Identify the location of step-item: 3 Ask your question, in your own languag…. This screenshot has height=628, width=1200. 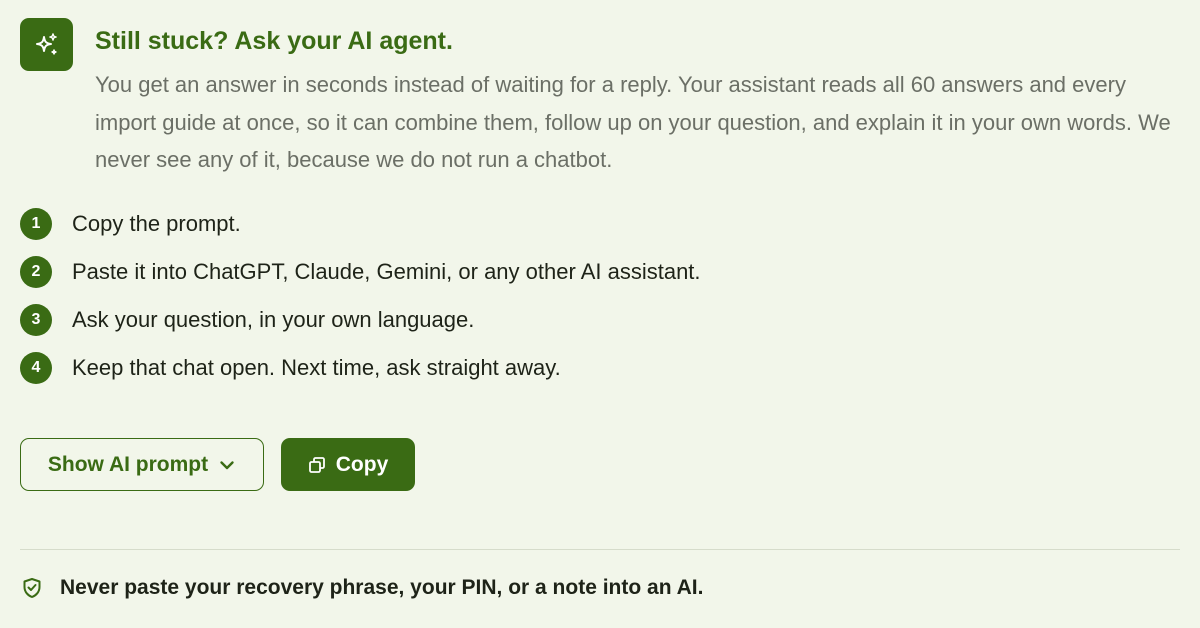
(360, 320).